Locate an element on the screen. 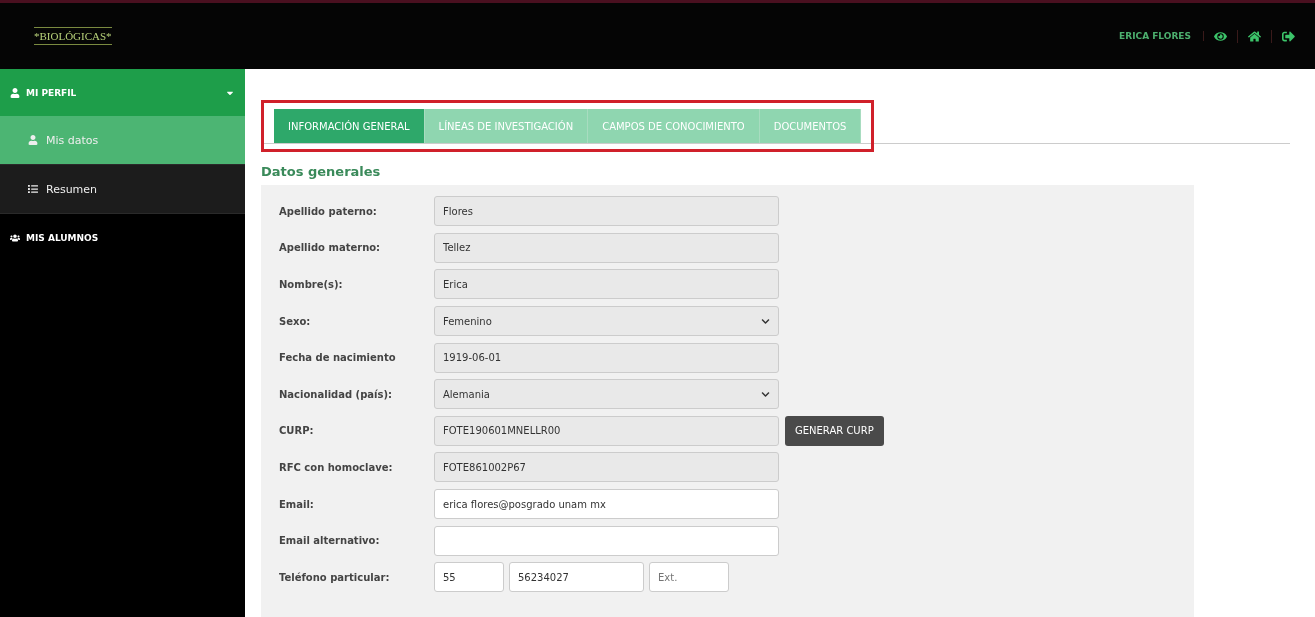  user-name: ERICA FLORES is located at coordinates (1155, 36).